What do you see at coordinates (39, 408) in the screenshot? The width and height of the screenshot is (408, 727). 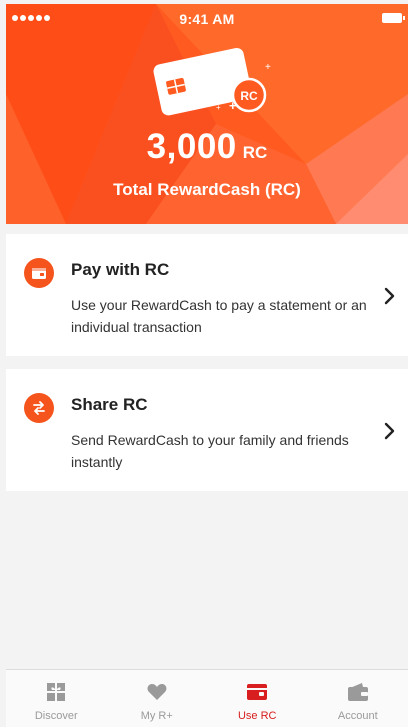 I see `transfer-icon` at bounding box center [39, 408].